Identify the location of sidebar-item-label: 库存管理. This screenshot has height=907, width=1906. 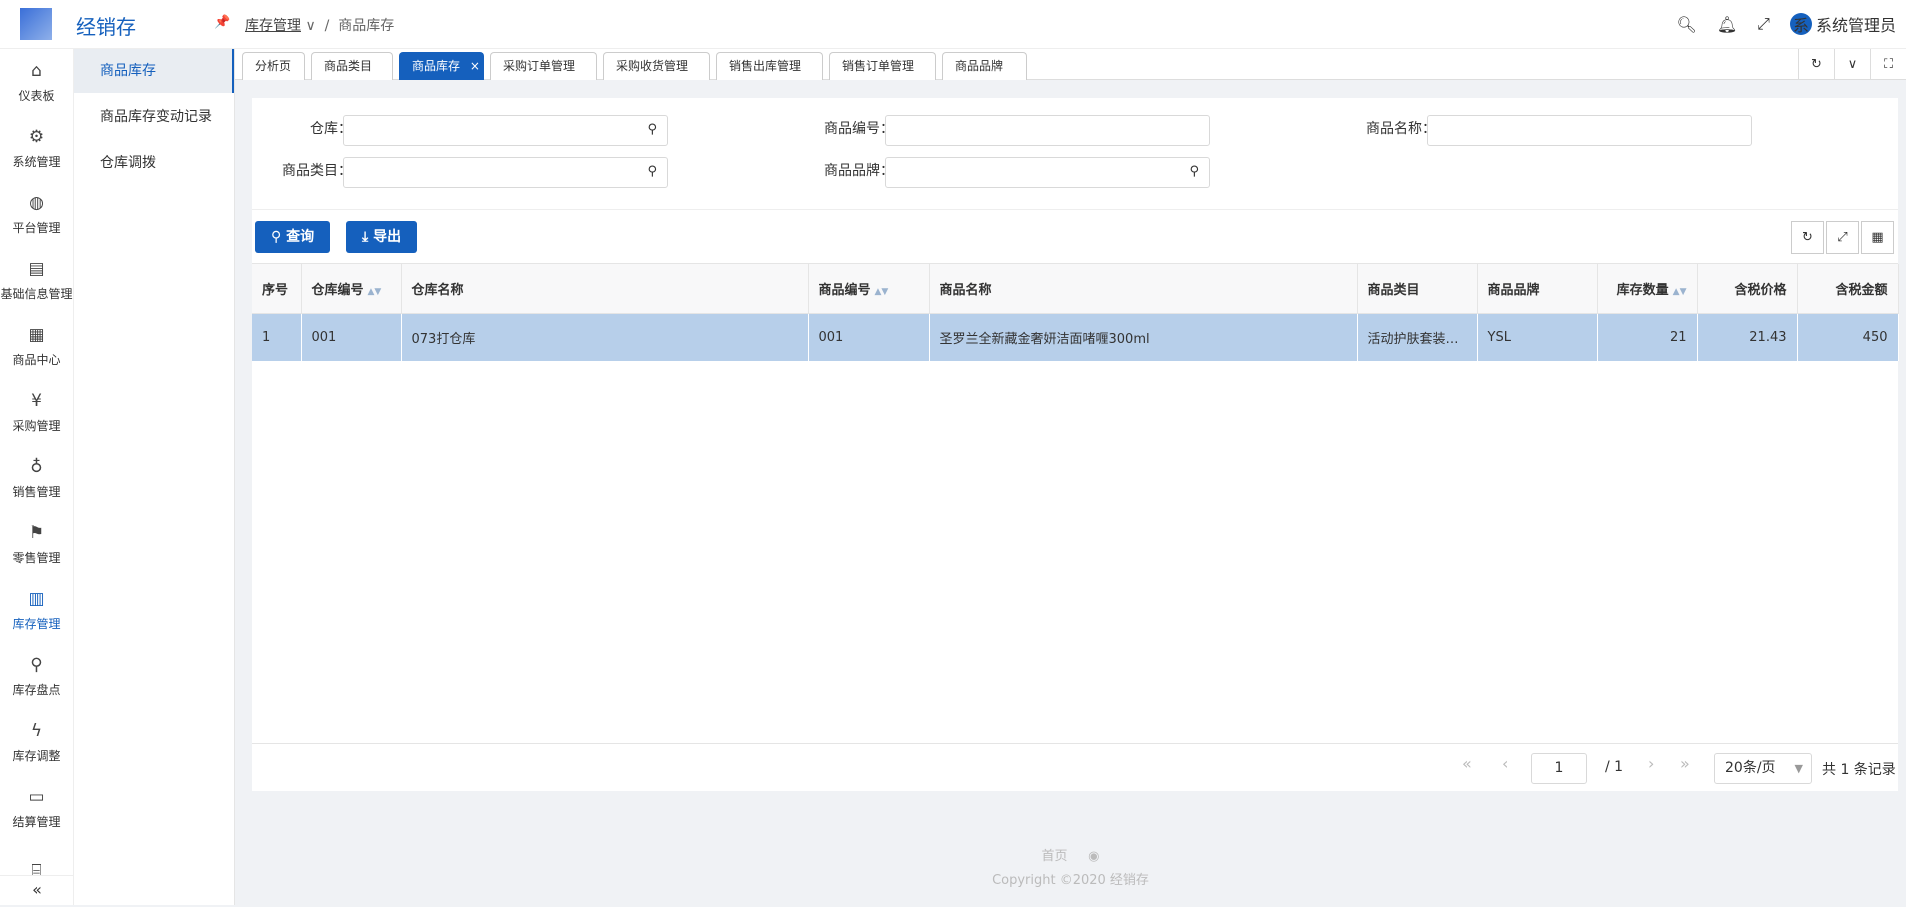
(36, 623).